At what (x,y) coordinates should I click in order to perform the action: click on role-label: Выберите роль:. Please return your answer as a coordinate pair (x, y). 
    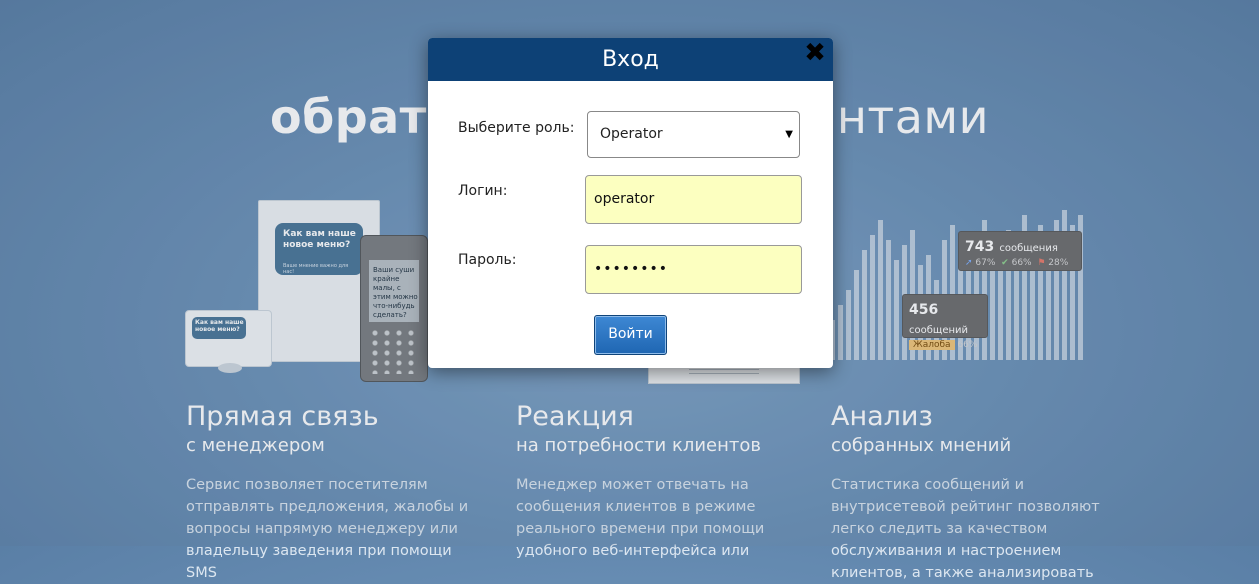
    Looking at the image, I should click on (516, 128).